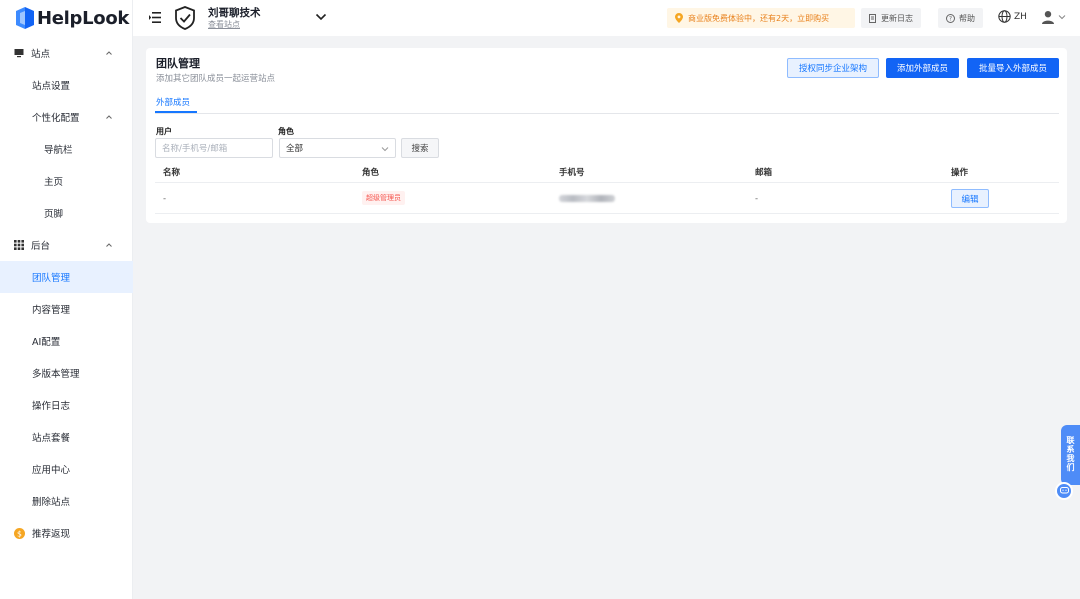  What do you see at coordinates (56, 374) in the screenshot?
I see `sidebar-item-label: 多版本管理` at bounding box center [56, 374].